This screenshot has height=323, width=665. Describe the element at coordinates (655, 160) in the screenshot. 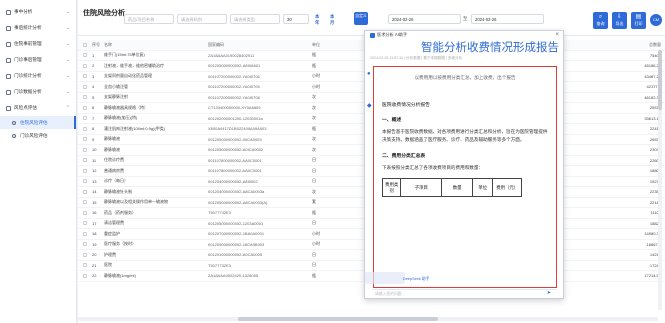

I see `cell-total: 22601` at that location.